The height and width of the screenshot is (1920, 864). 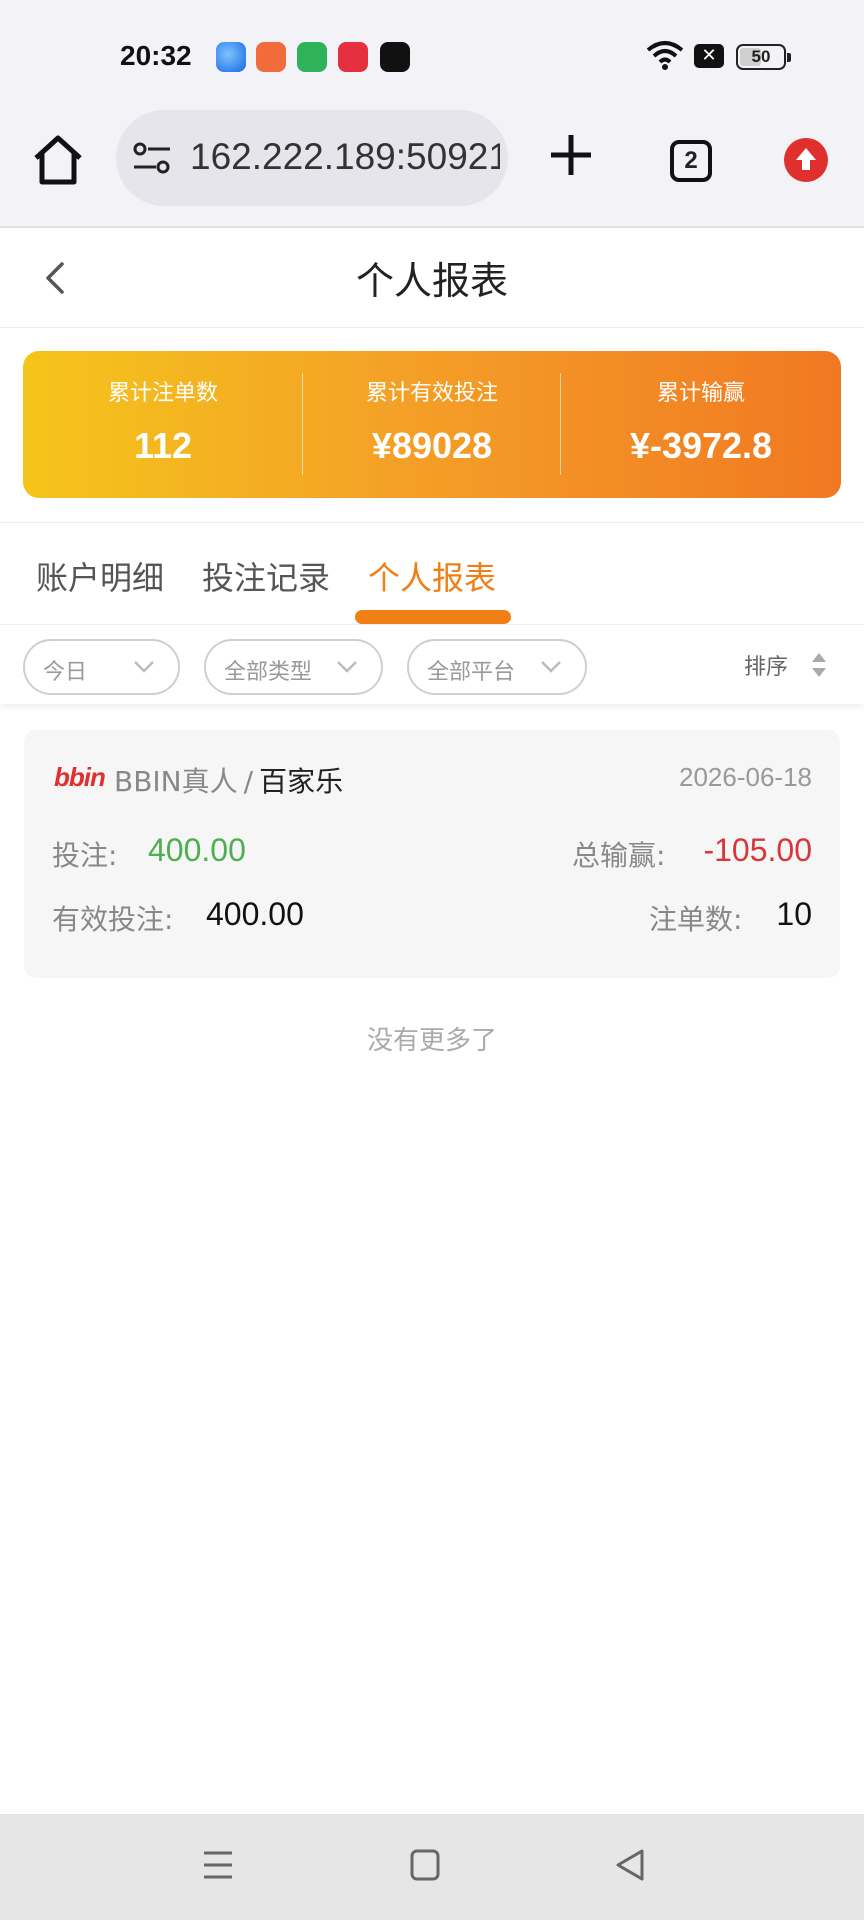 What do you see at coordinates (176, 781) in the screenshot?
I see `platform-label: BBIN真人` at bounding box center [176, 781].